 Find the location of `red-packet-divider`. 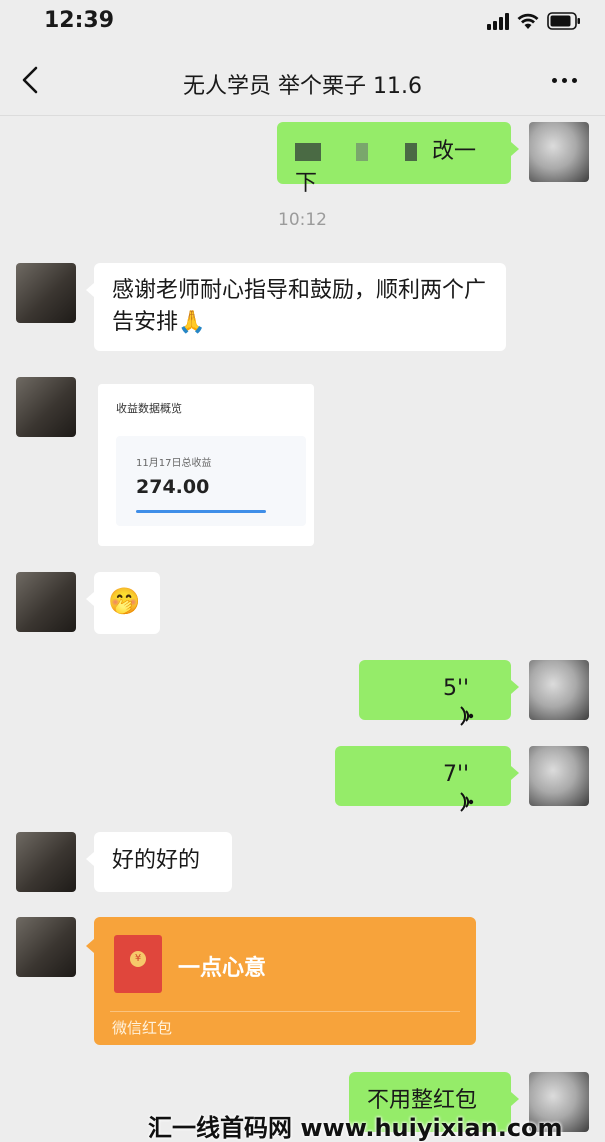

red-packet-divider is located at coordinates (285, 1011).